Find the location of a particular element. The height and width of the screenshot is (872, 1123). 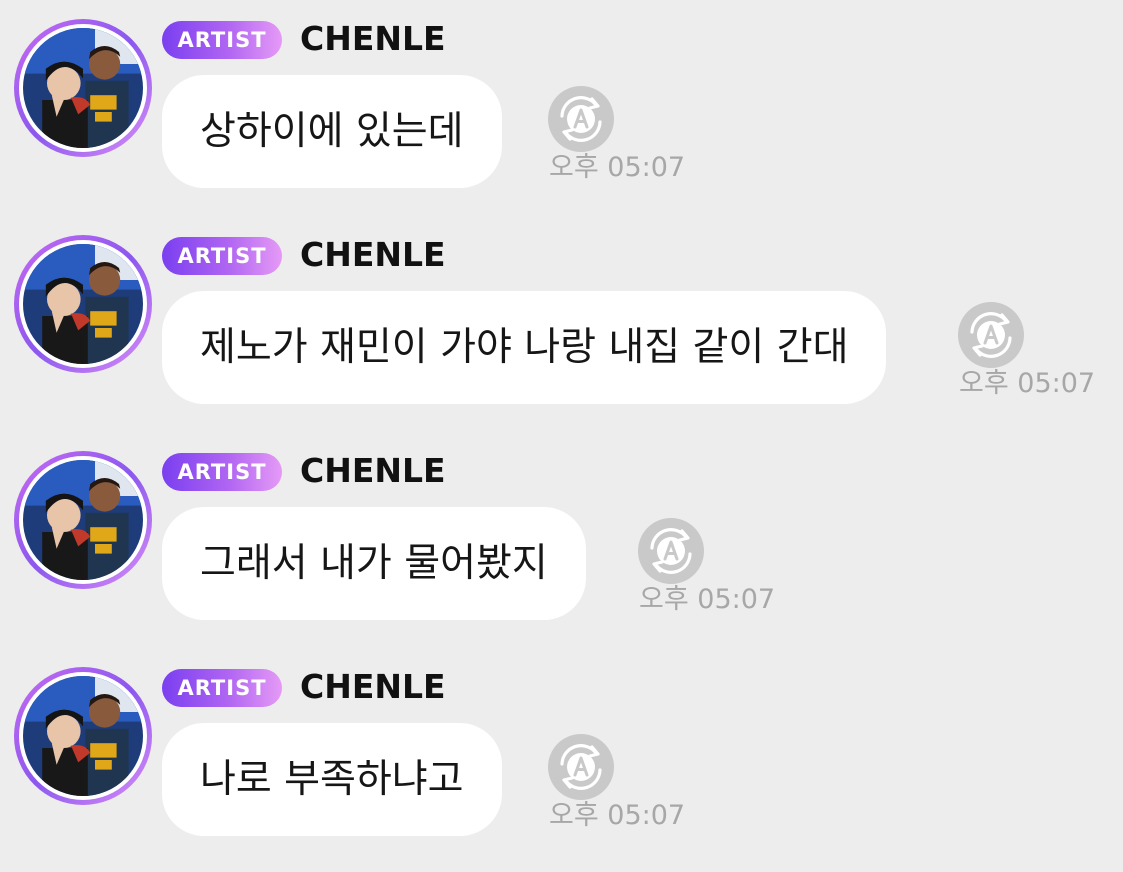

message-bubble: 상하이에 있는데 is located at coordinates (332, 131).